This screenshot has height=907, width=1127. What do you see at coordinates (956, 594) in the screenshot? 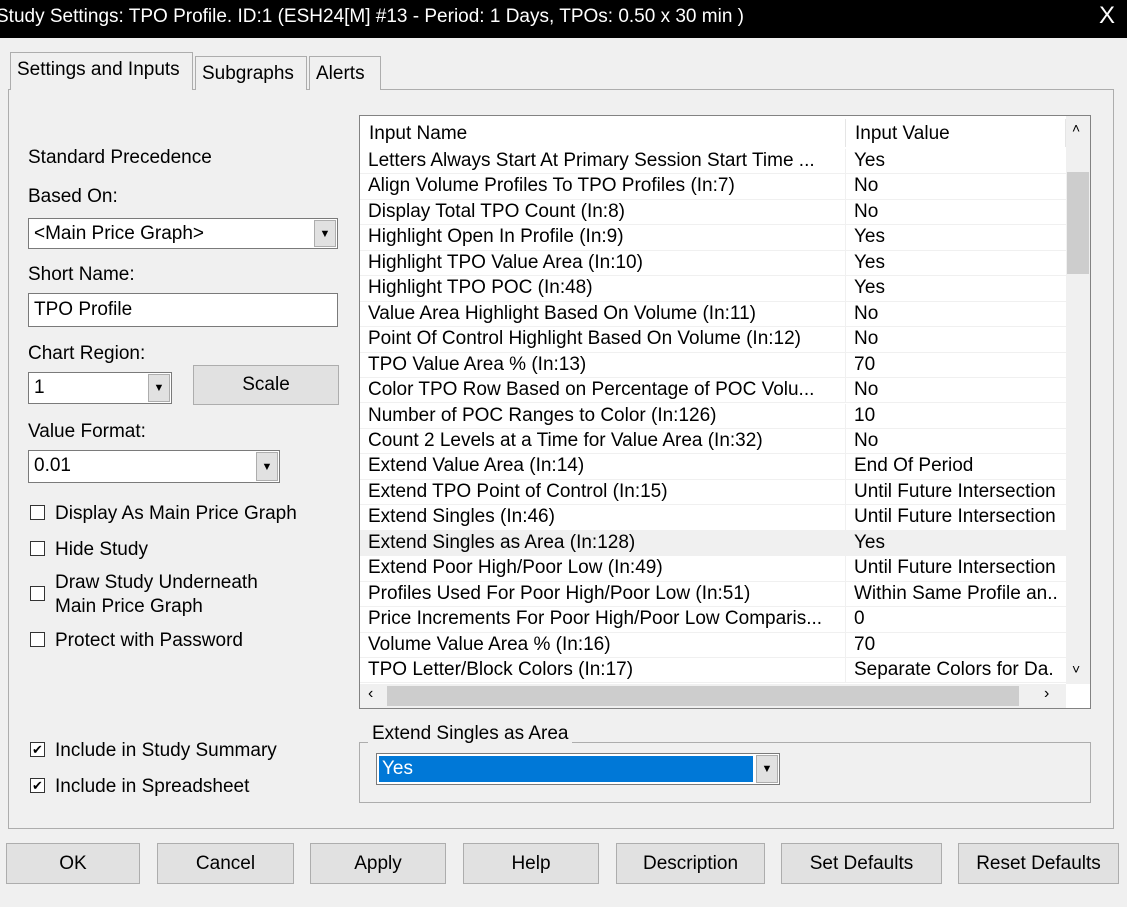
I see `input-value-cell: Within Same Profile an..` at bounding box center [956, 594].